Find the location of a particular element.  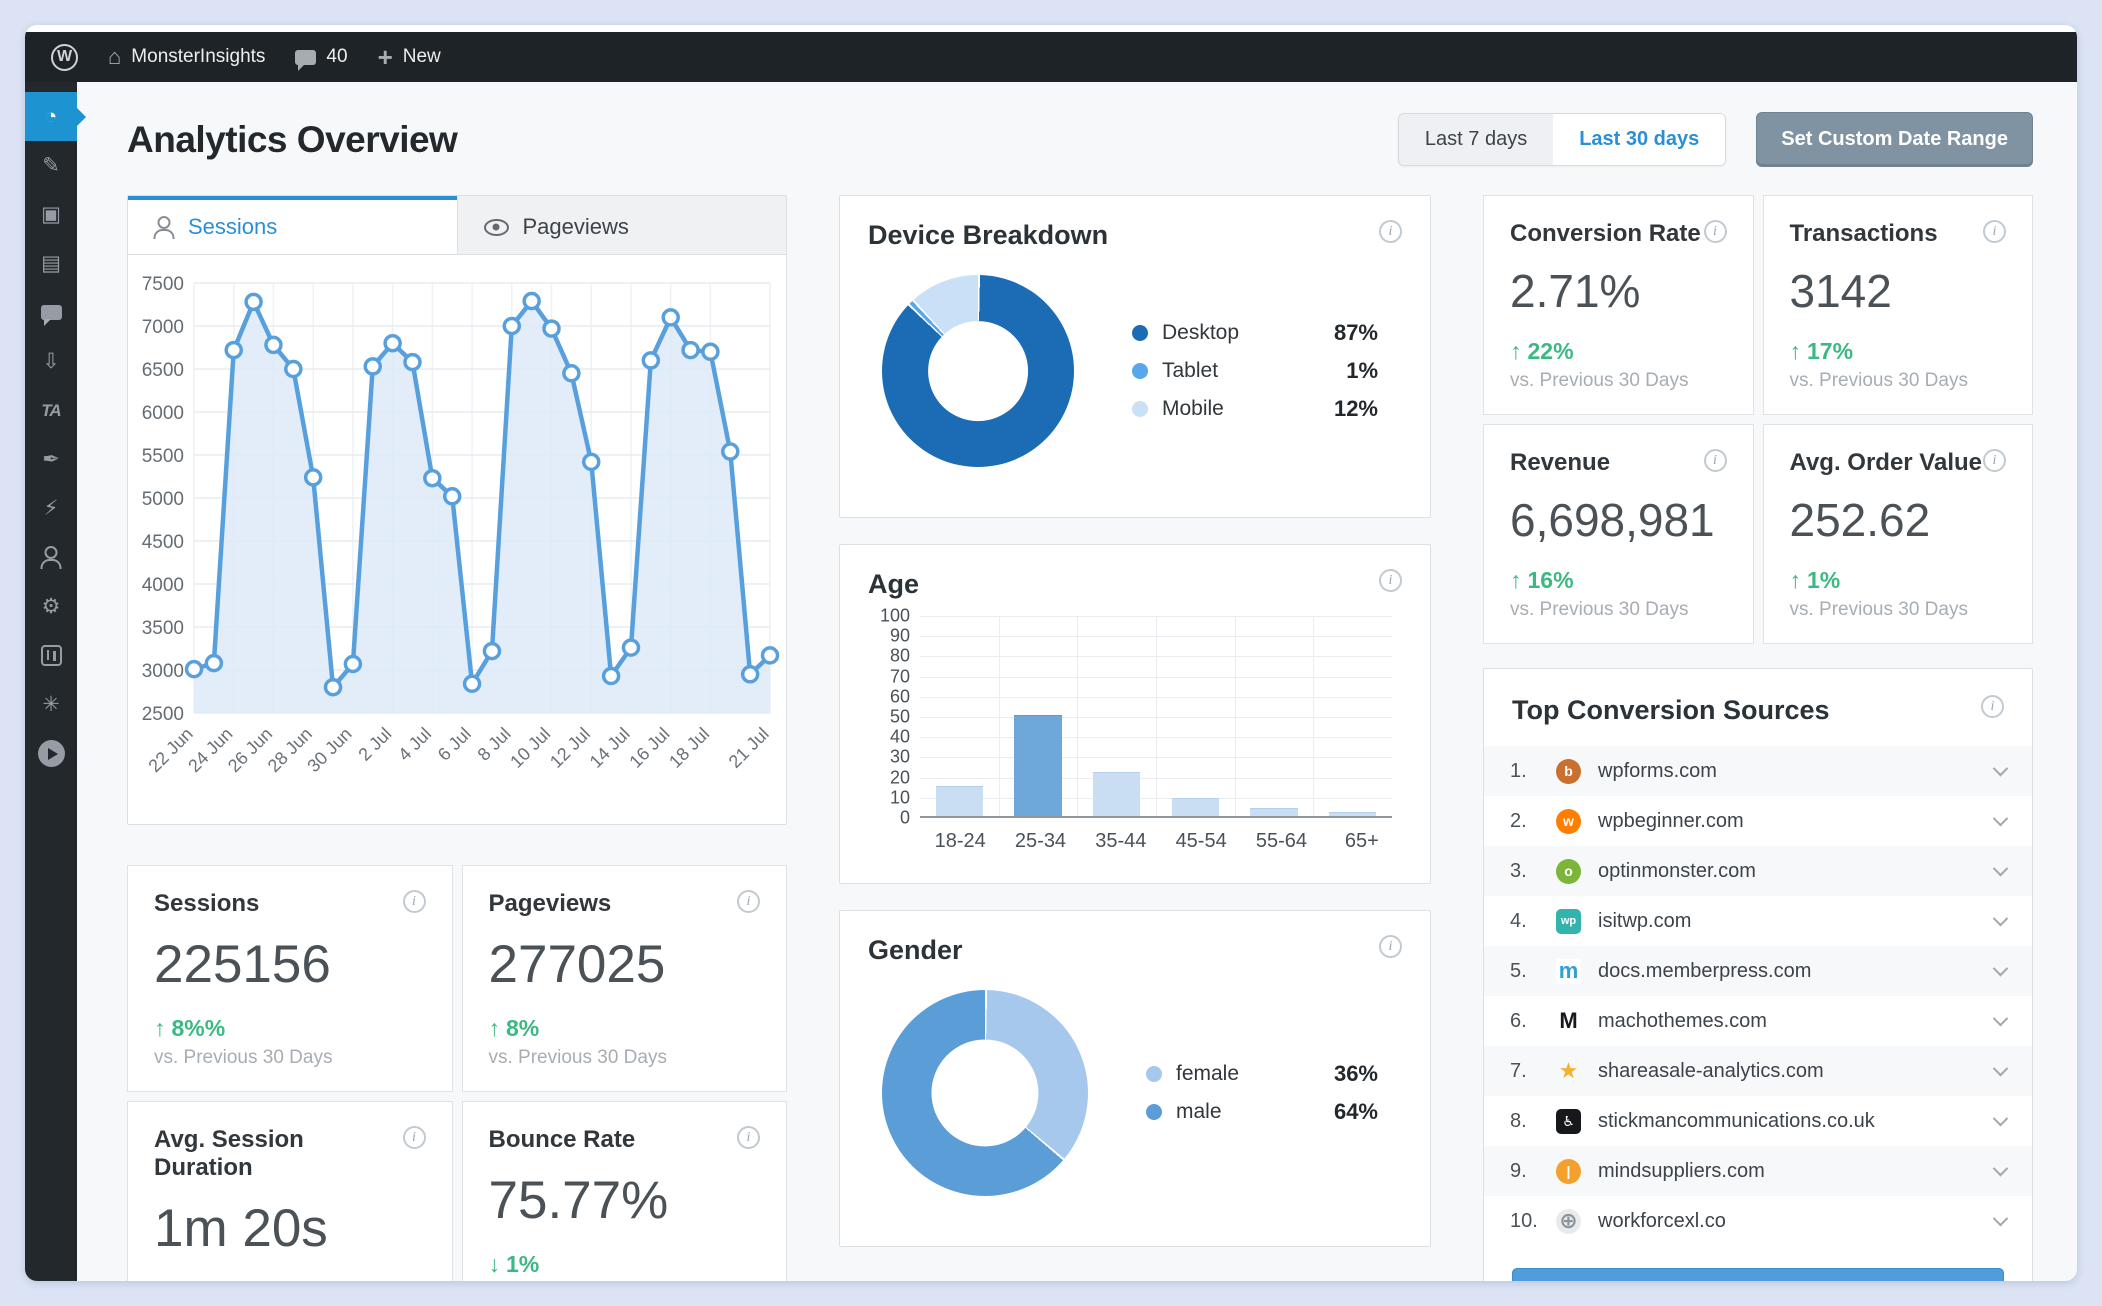

sidebar-item-comments is located at coordinates (51, 312).